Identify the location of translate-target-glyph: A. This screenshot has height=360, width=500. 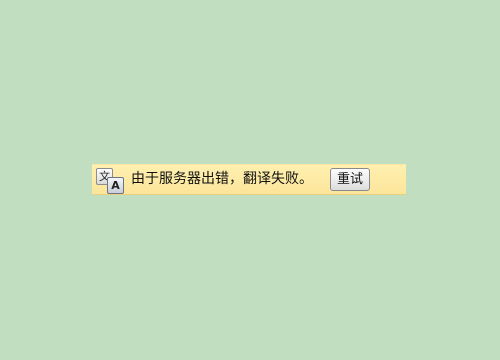
(115, 185).